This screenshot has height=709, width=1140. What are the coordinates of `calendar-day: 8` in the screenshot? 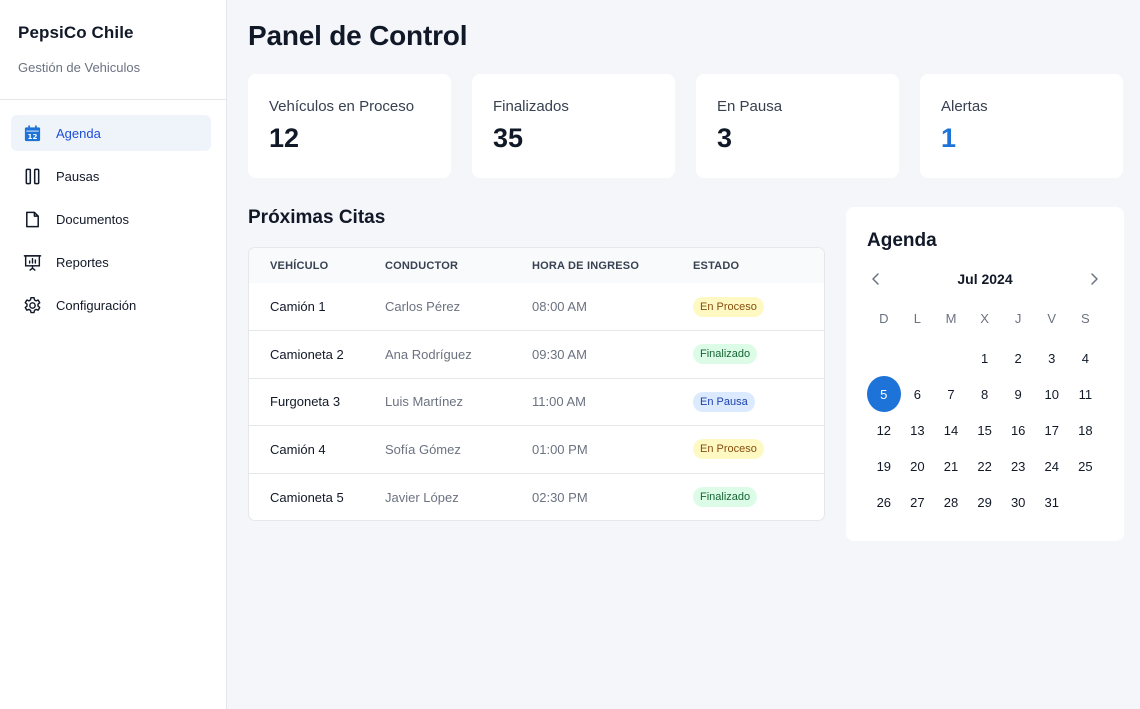 It's located at (985, 394).